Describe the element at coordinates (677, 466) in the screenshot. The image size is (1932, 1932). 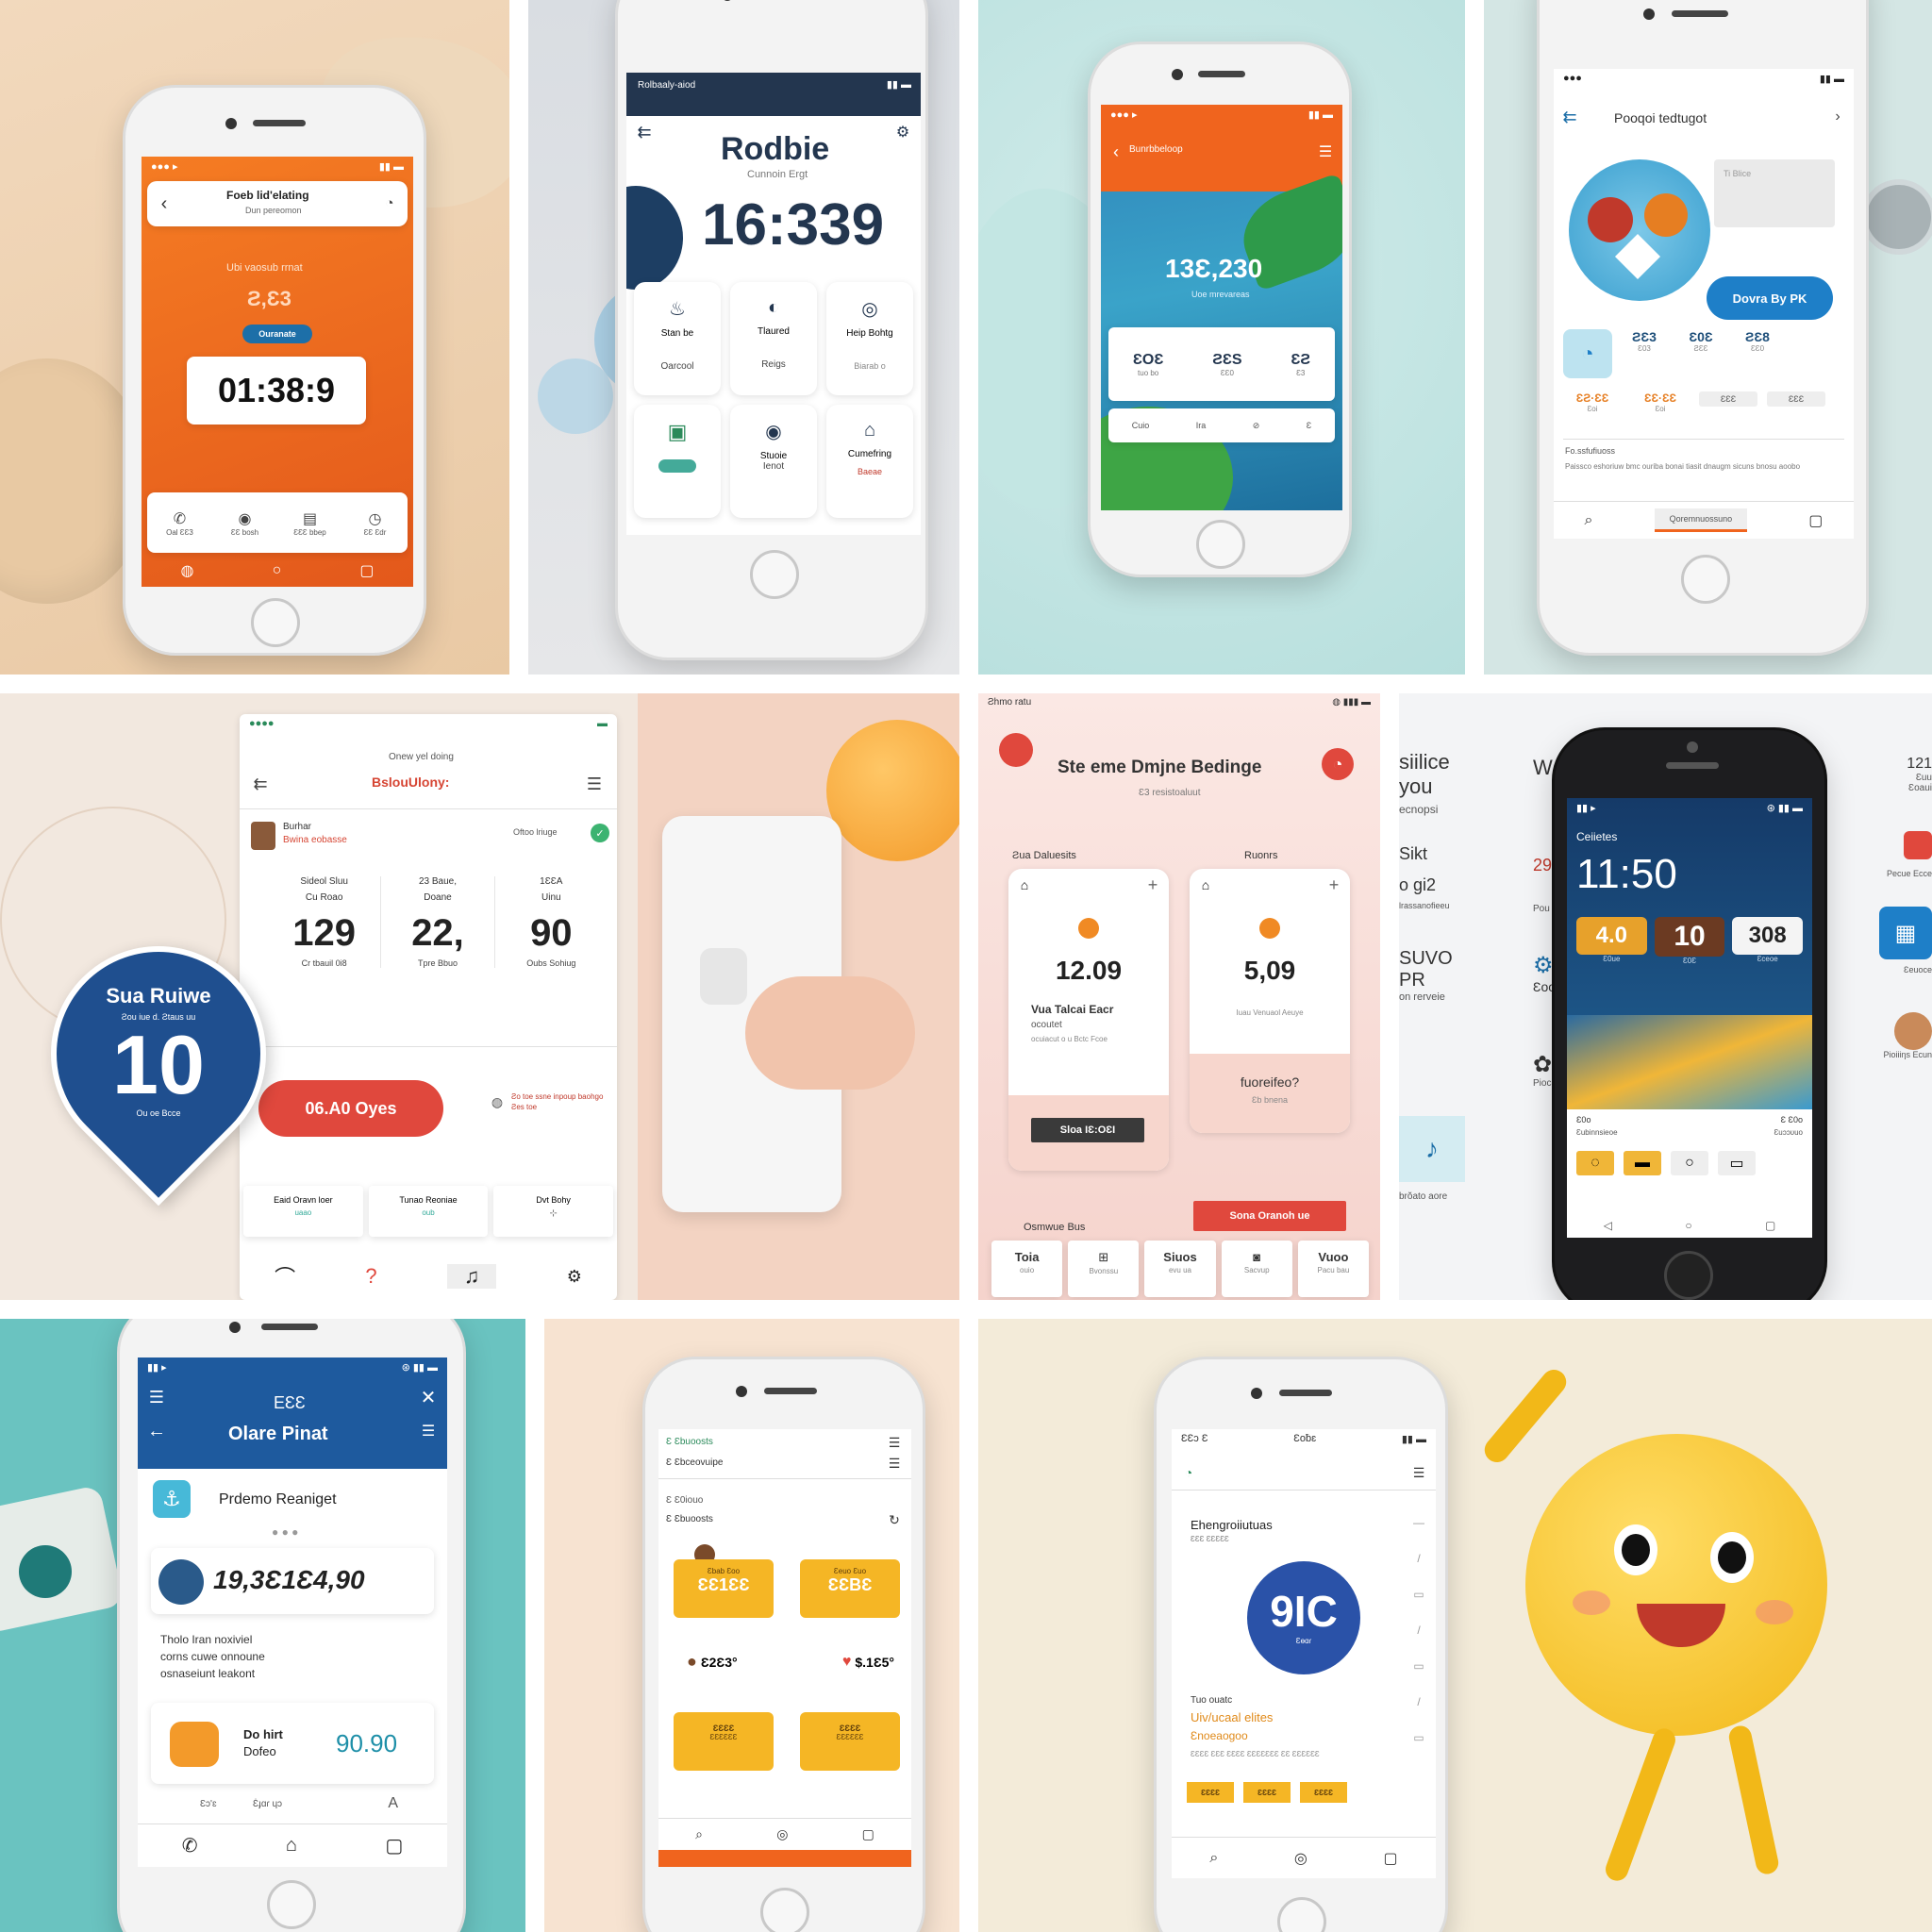
I see `toggle-switch` at that location.